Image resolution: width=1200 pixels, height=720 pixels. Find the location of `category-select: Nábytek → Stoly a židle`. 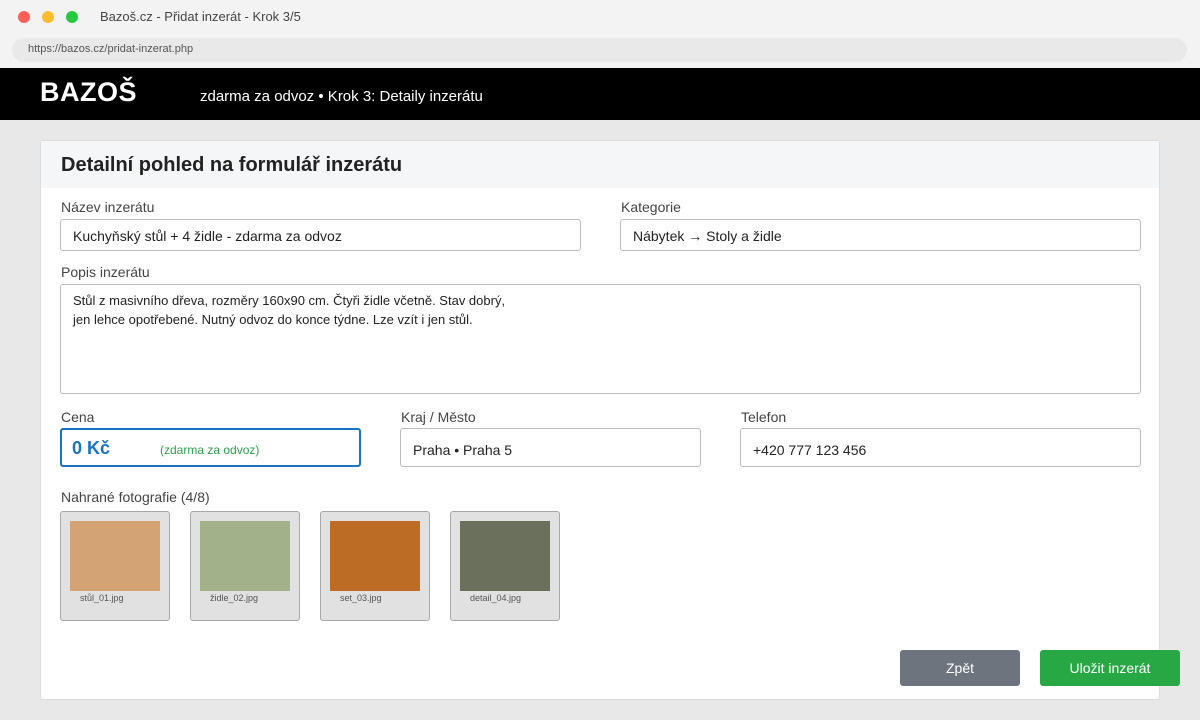

category-select: Nábytek → Stoly a židle is located at coordinates (880, 235).